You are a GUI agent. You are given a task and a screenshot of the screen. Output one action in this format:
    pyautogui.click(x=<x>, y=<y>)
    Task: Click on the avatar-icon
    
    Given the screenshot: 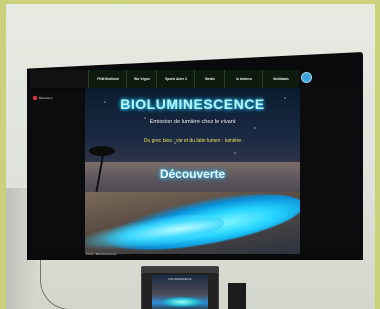 What is the action you would take?
    pyautogui.click(x=306, y=77)
    